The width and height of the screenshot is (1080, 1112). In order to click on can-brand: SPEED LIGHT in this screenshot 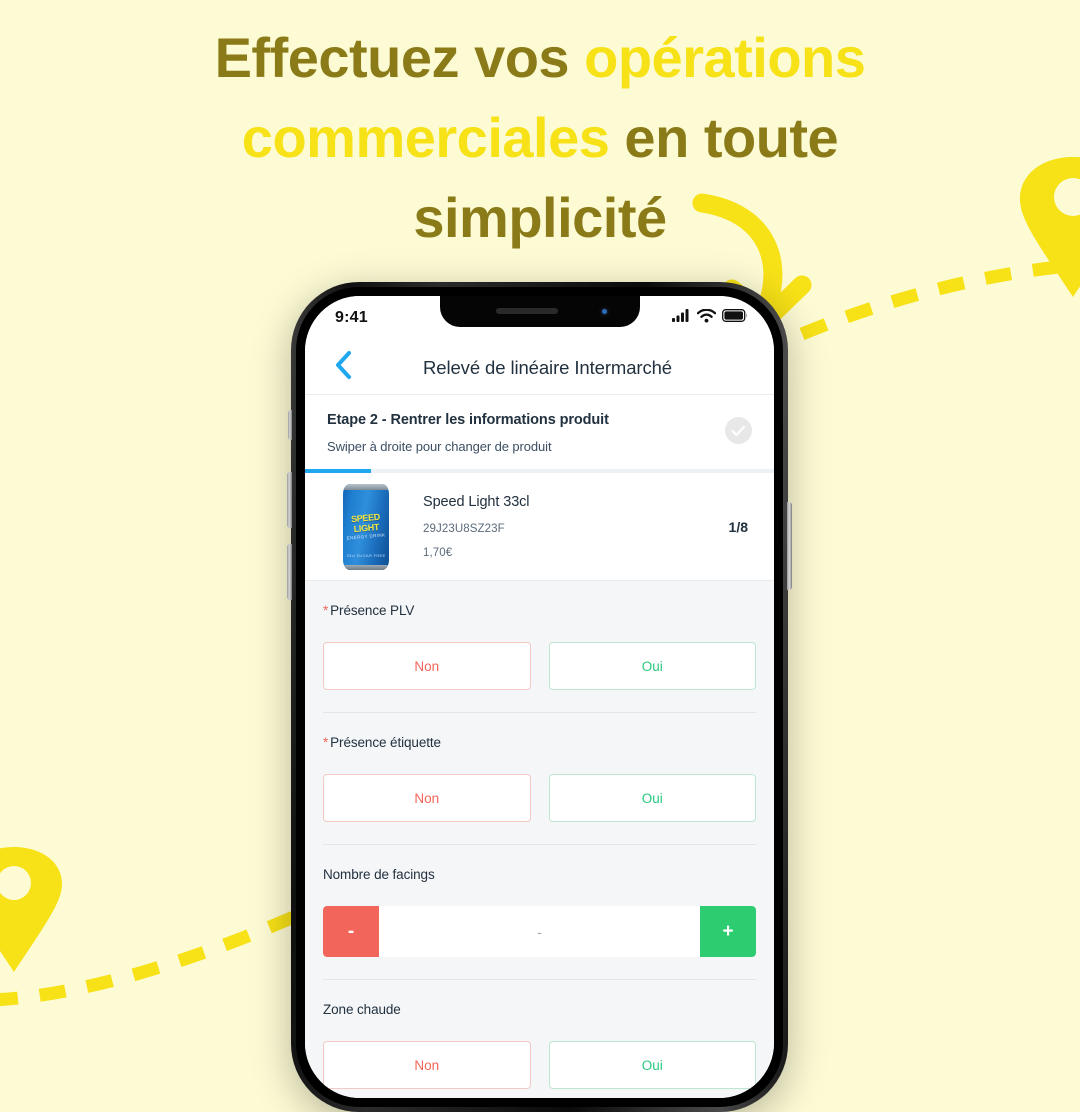, I will do `click(366, 523)`.